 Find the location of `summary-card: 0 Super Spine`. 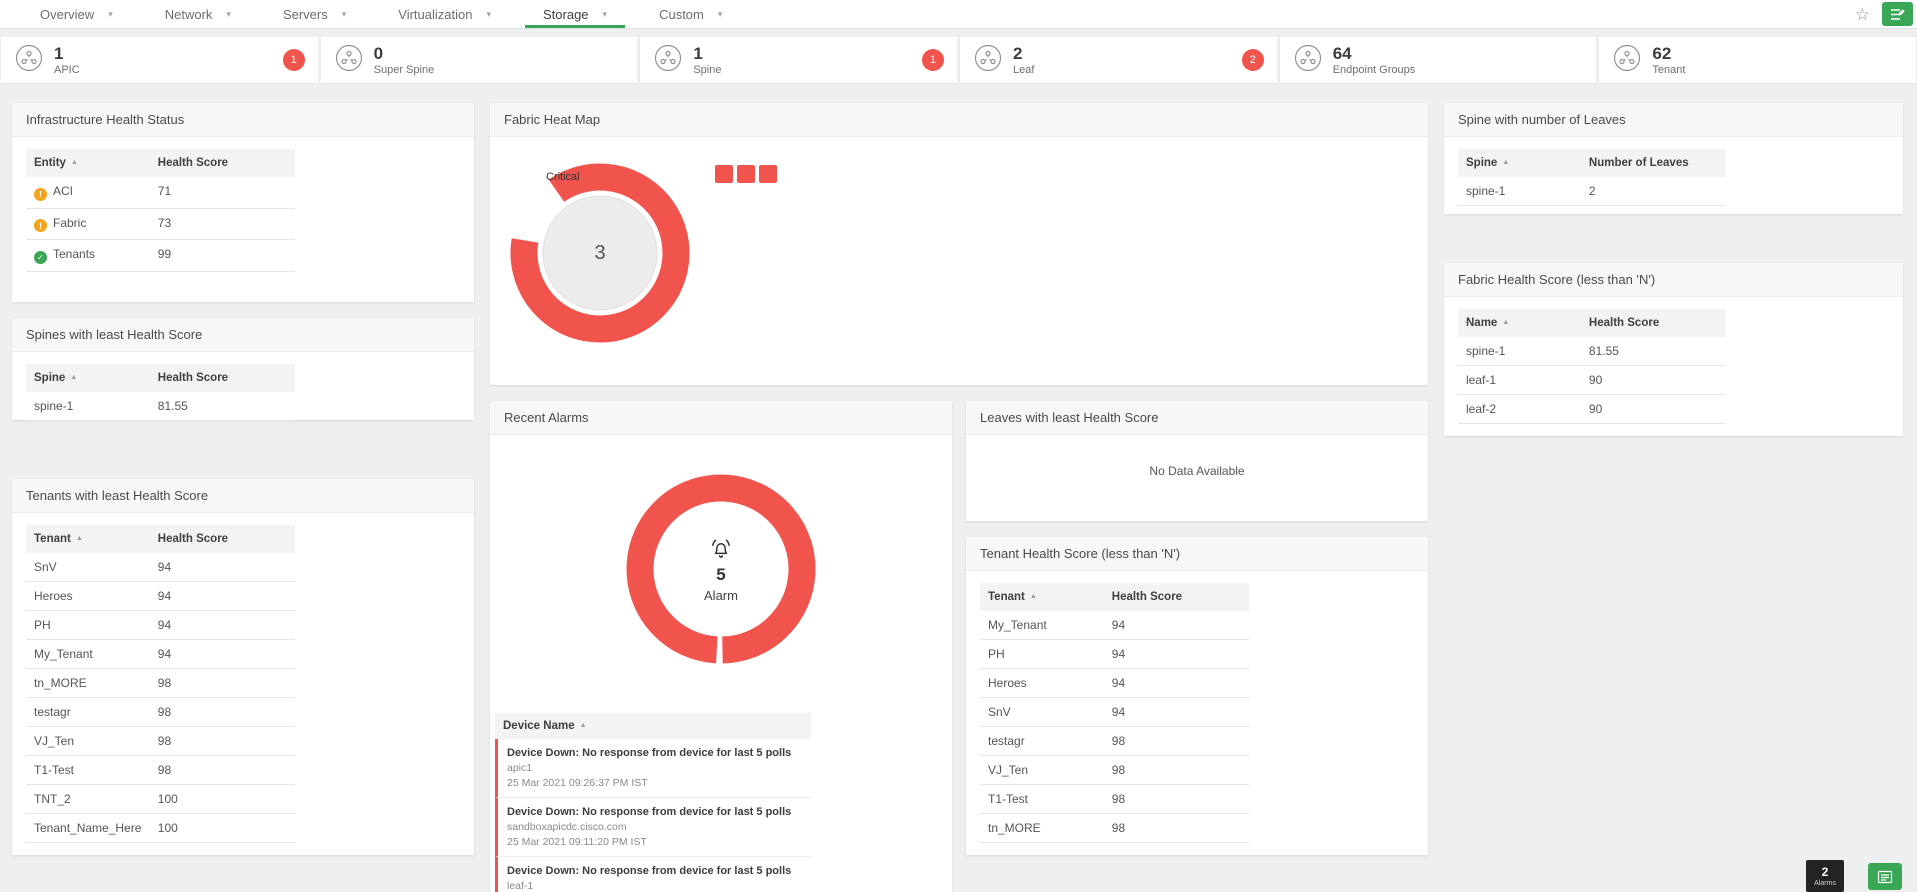

summary-card: 0 Super Spine is located at coordinates (479, 60).